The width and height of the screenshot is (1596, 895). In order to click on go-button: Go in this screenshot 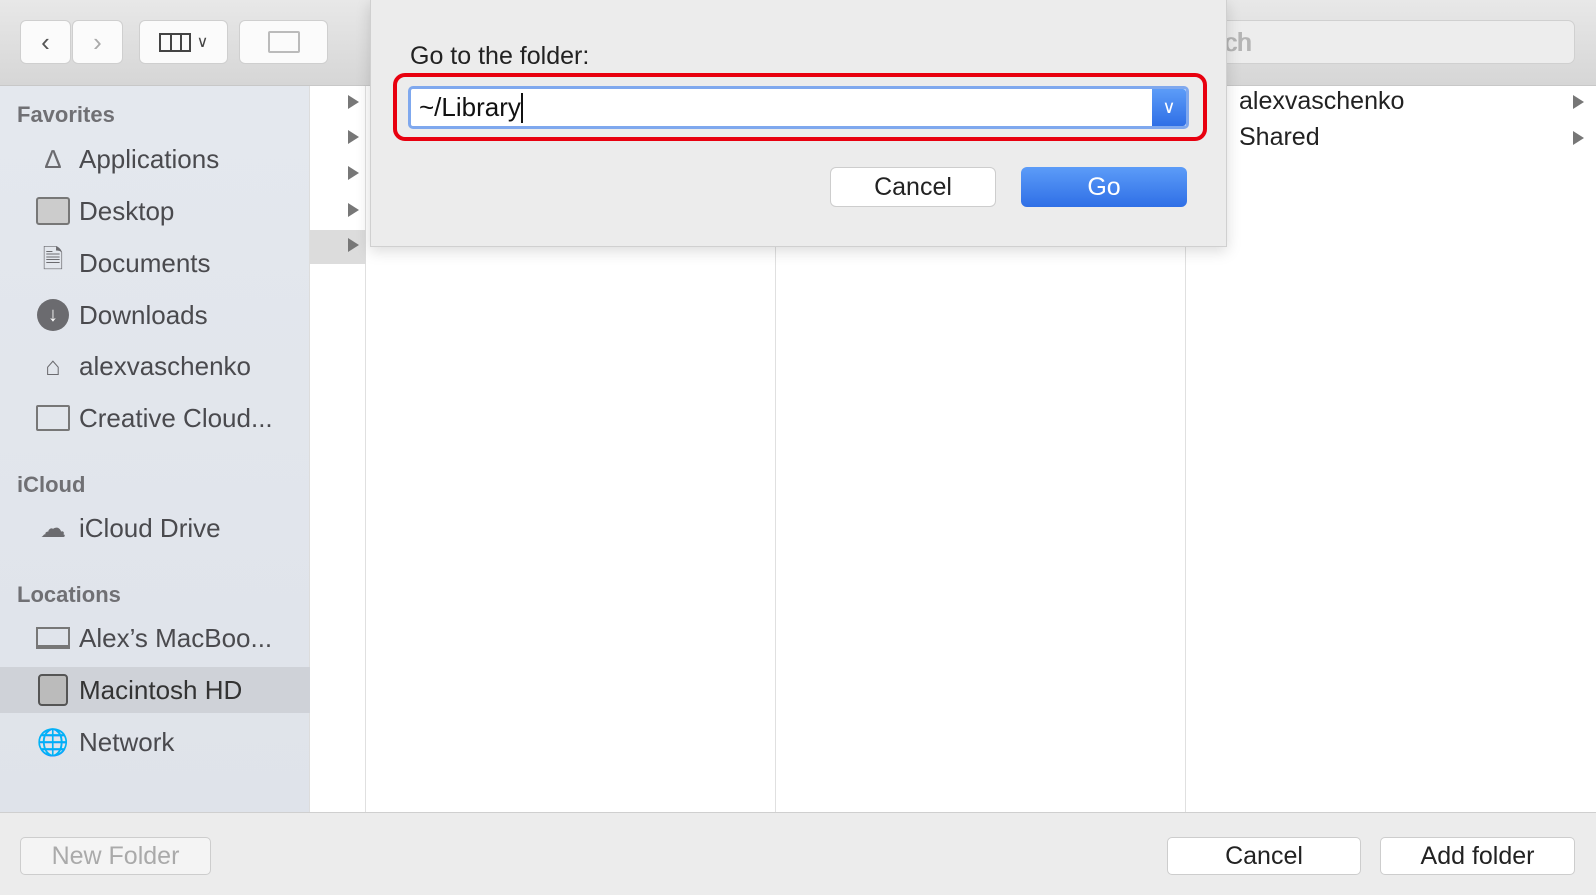, I will do `click(1104, 187)`.